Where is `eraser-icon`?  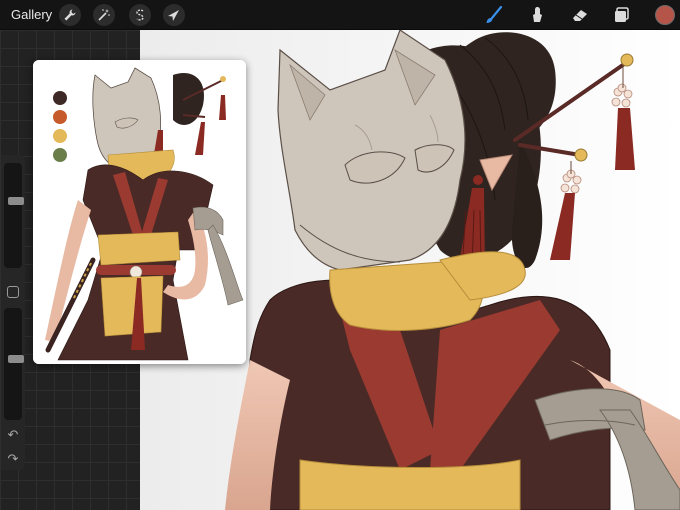
eraser-icon is located at coordinates (580, 15).